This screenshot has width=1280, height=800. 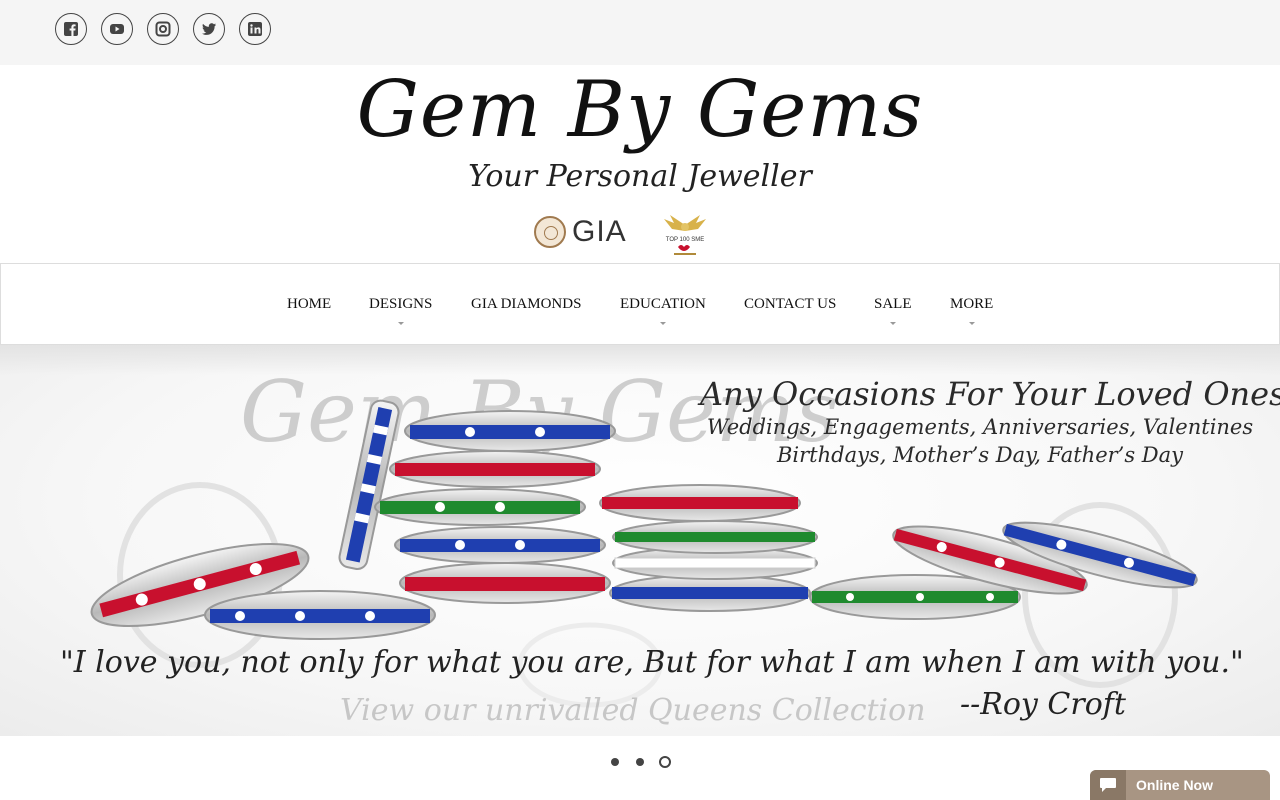 I want to click on facebook-link, so click(x=71, y=29).